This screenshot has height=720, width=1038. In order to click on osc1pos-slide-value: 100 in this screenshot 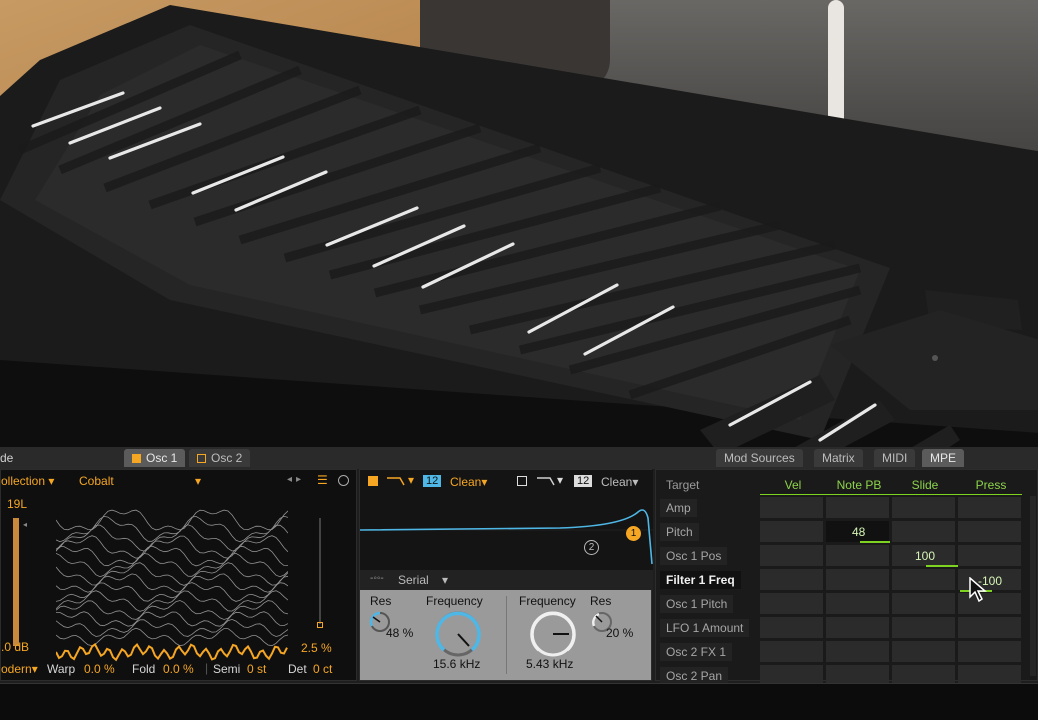, I will do `click(925, 556)`.